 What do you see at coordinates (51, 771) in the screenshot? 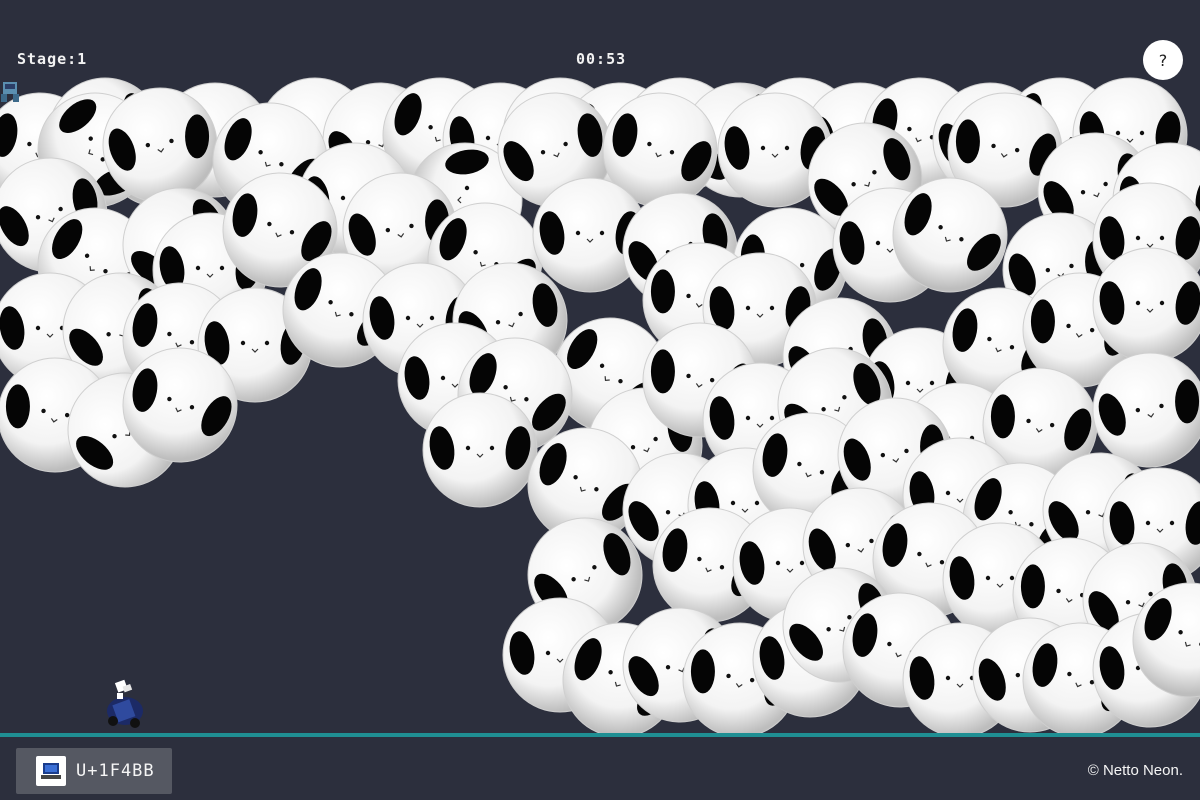
I see `laptop-icon` at bounding box center [51, 771].